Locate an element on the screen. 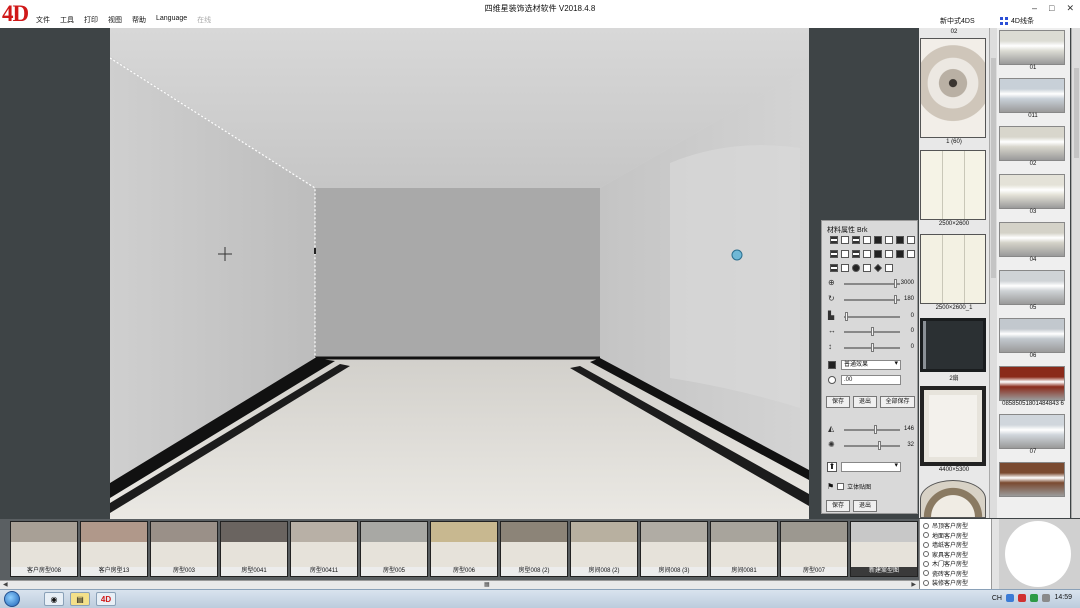 This screenshot has width=1080, height=608. slider-vertical: ↕ 0 is located at coordinates (872, 348).